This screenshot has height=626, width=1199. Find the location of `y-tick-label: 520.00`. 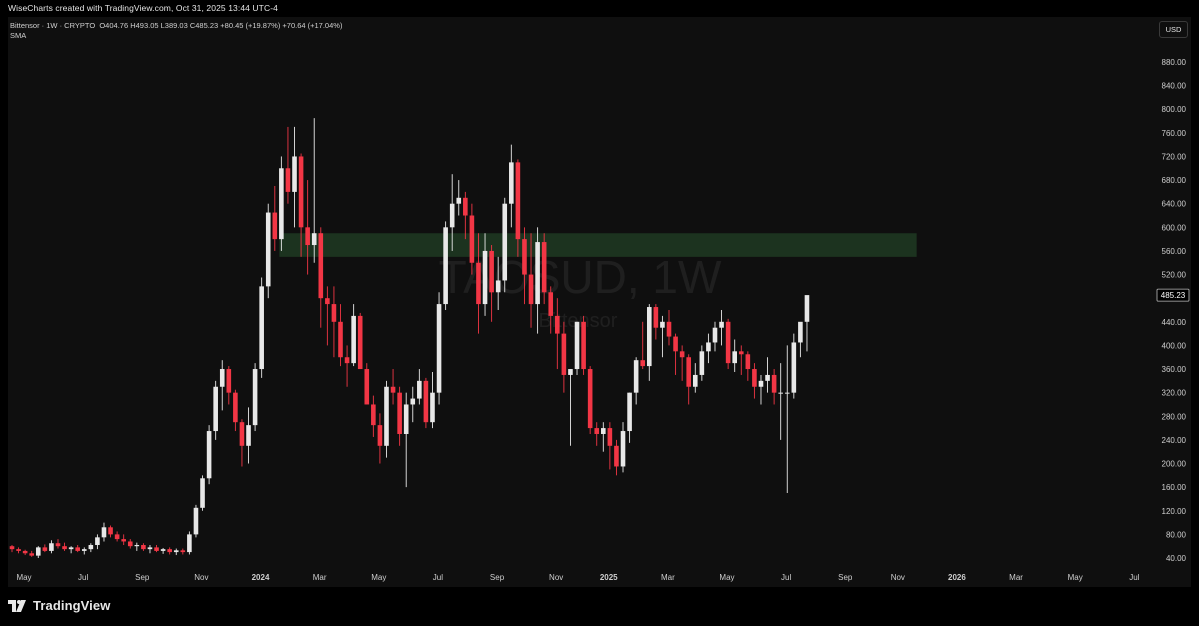

y-tick-label: 520.00 is located at coordinates (1174, 275).